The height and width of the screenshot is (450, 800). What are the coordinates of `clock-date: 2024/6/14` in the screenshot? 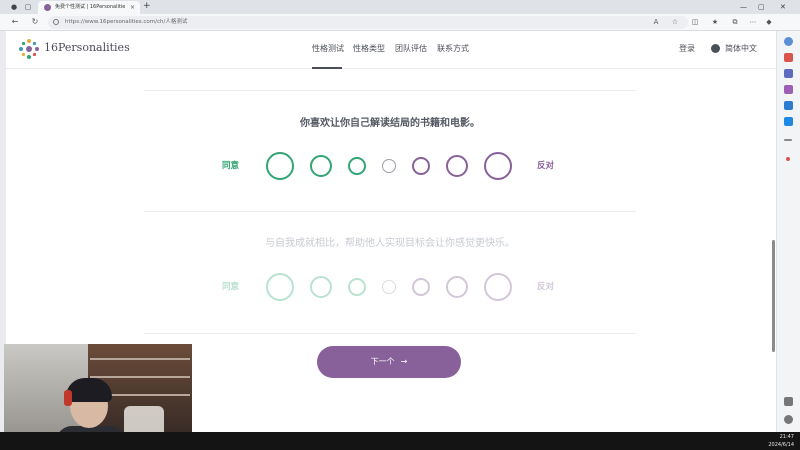 It's located at (781, 445).